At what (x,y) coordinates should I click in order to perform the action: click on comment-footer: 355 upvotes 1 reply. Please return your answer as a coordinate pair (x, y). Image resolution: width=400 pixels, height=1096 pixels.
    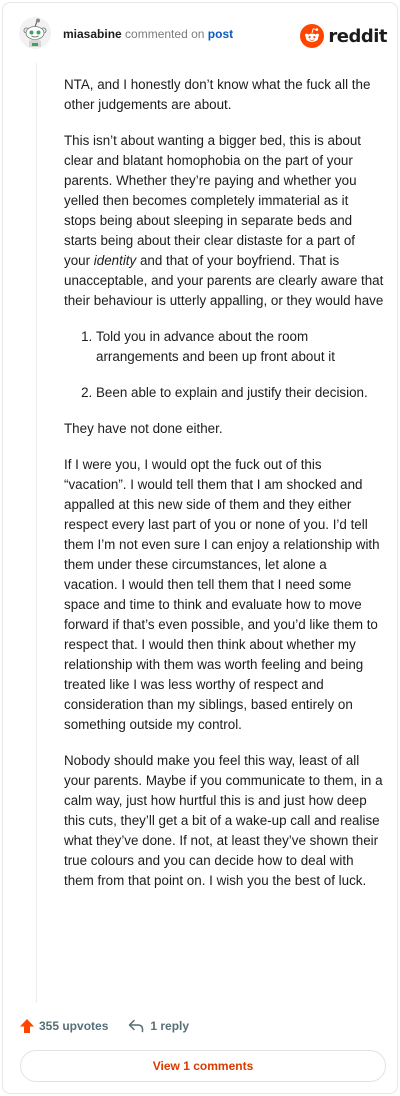
    Looking at the image, I should click on (104, 1026).